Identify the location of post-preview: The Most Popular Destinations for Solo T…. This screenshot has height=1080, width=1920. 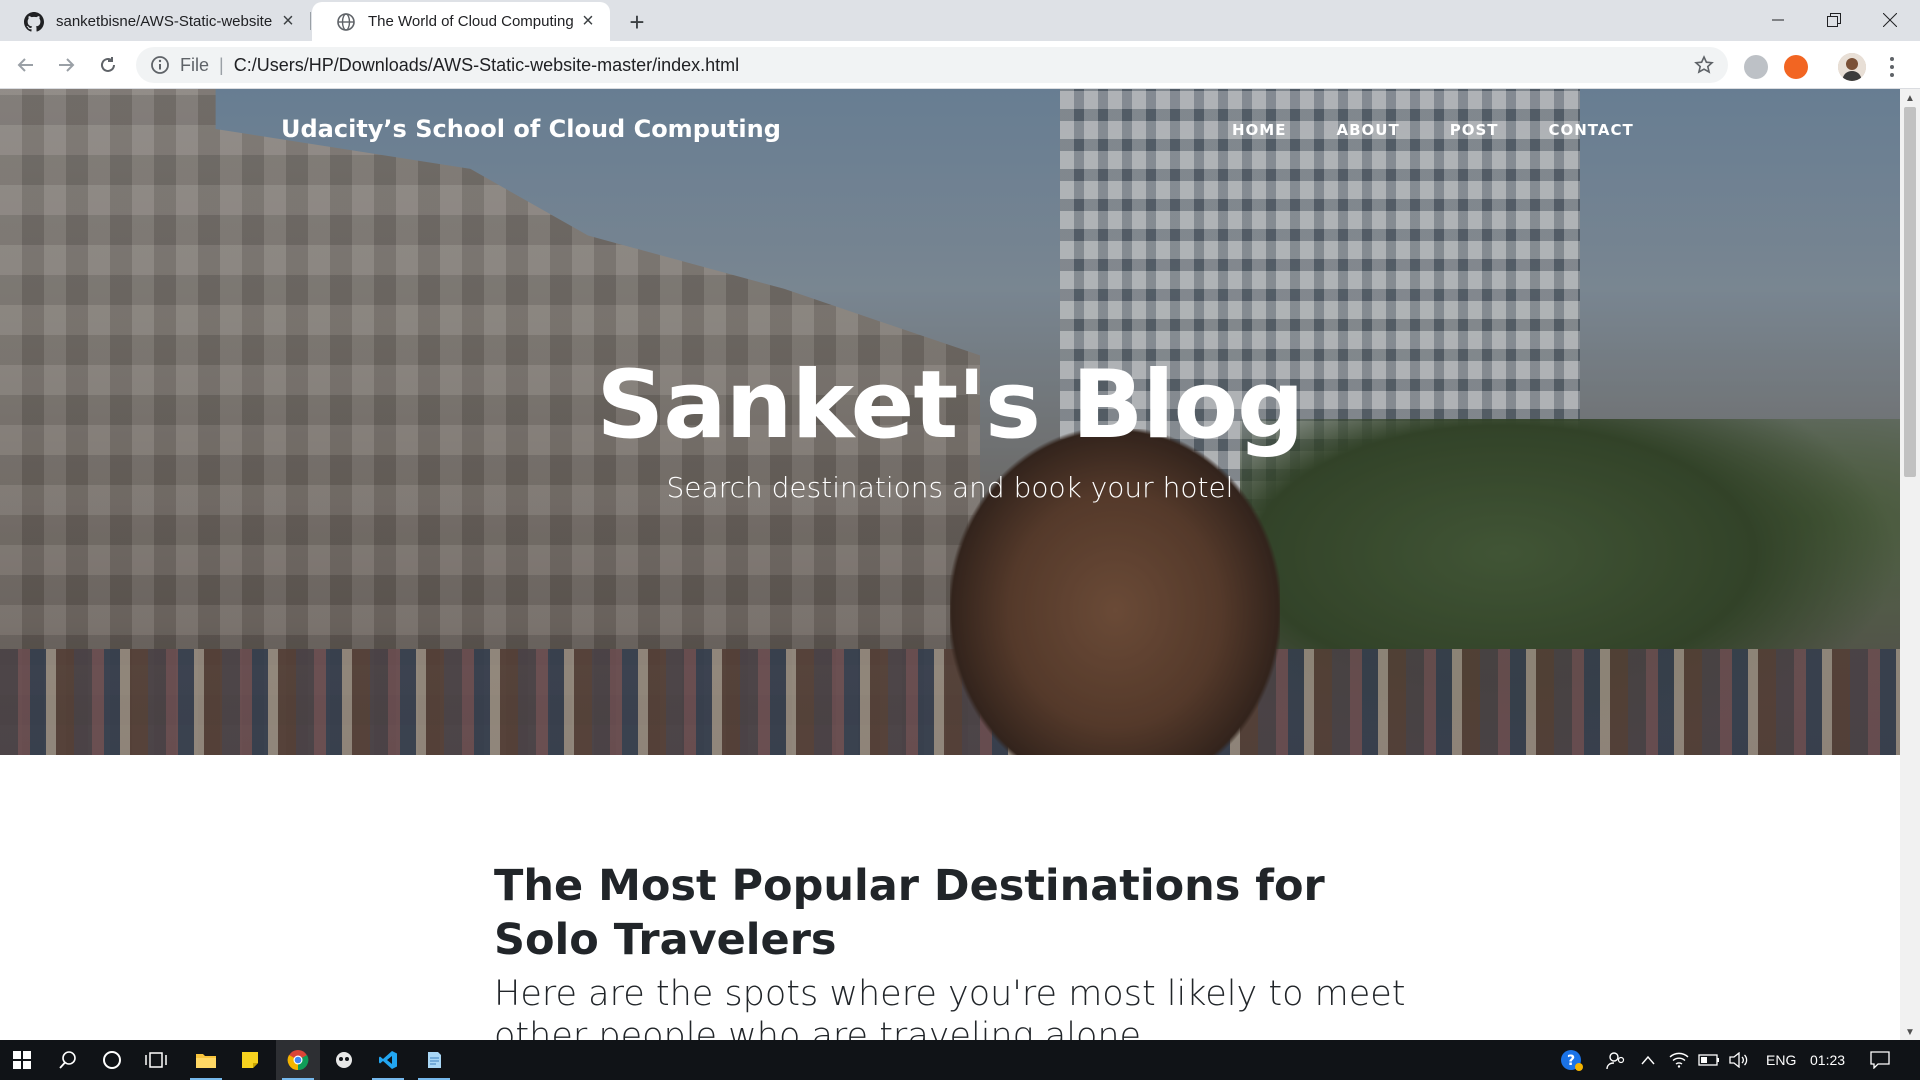
(954, 950).